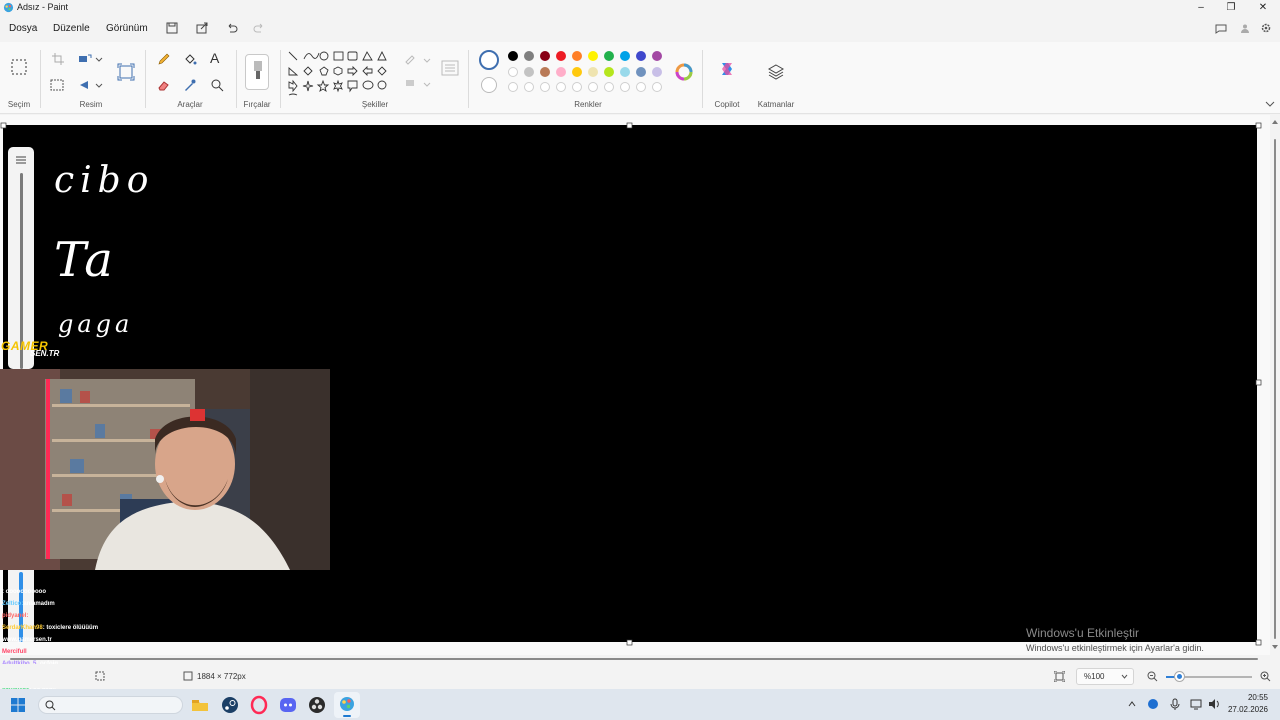  I want to click on opera-gx-icon, so click(259, 705).